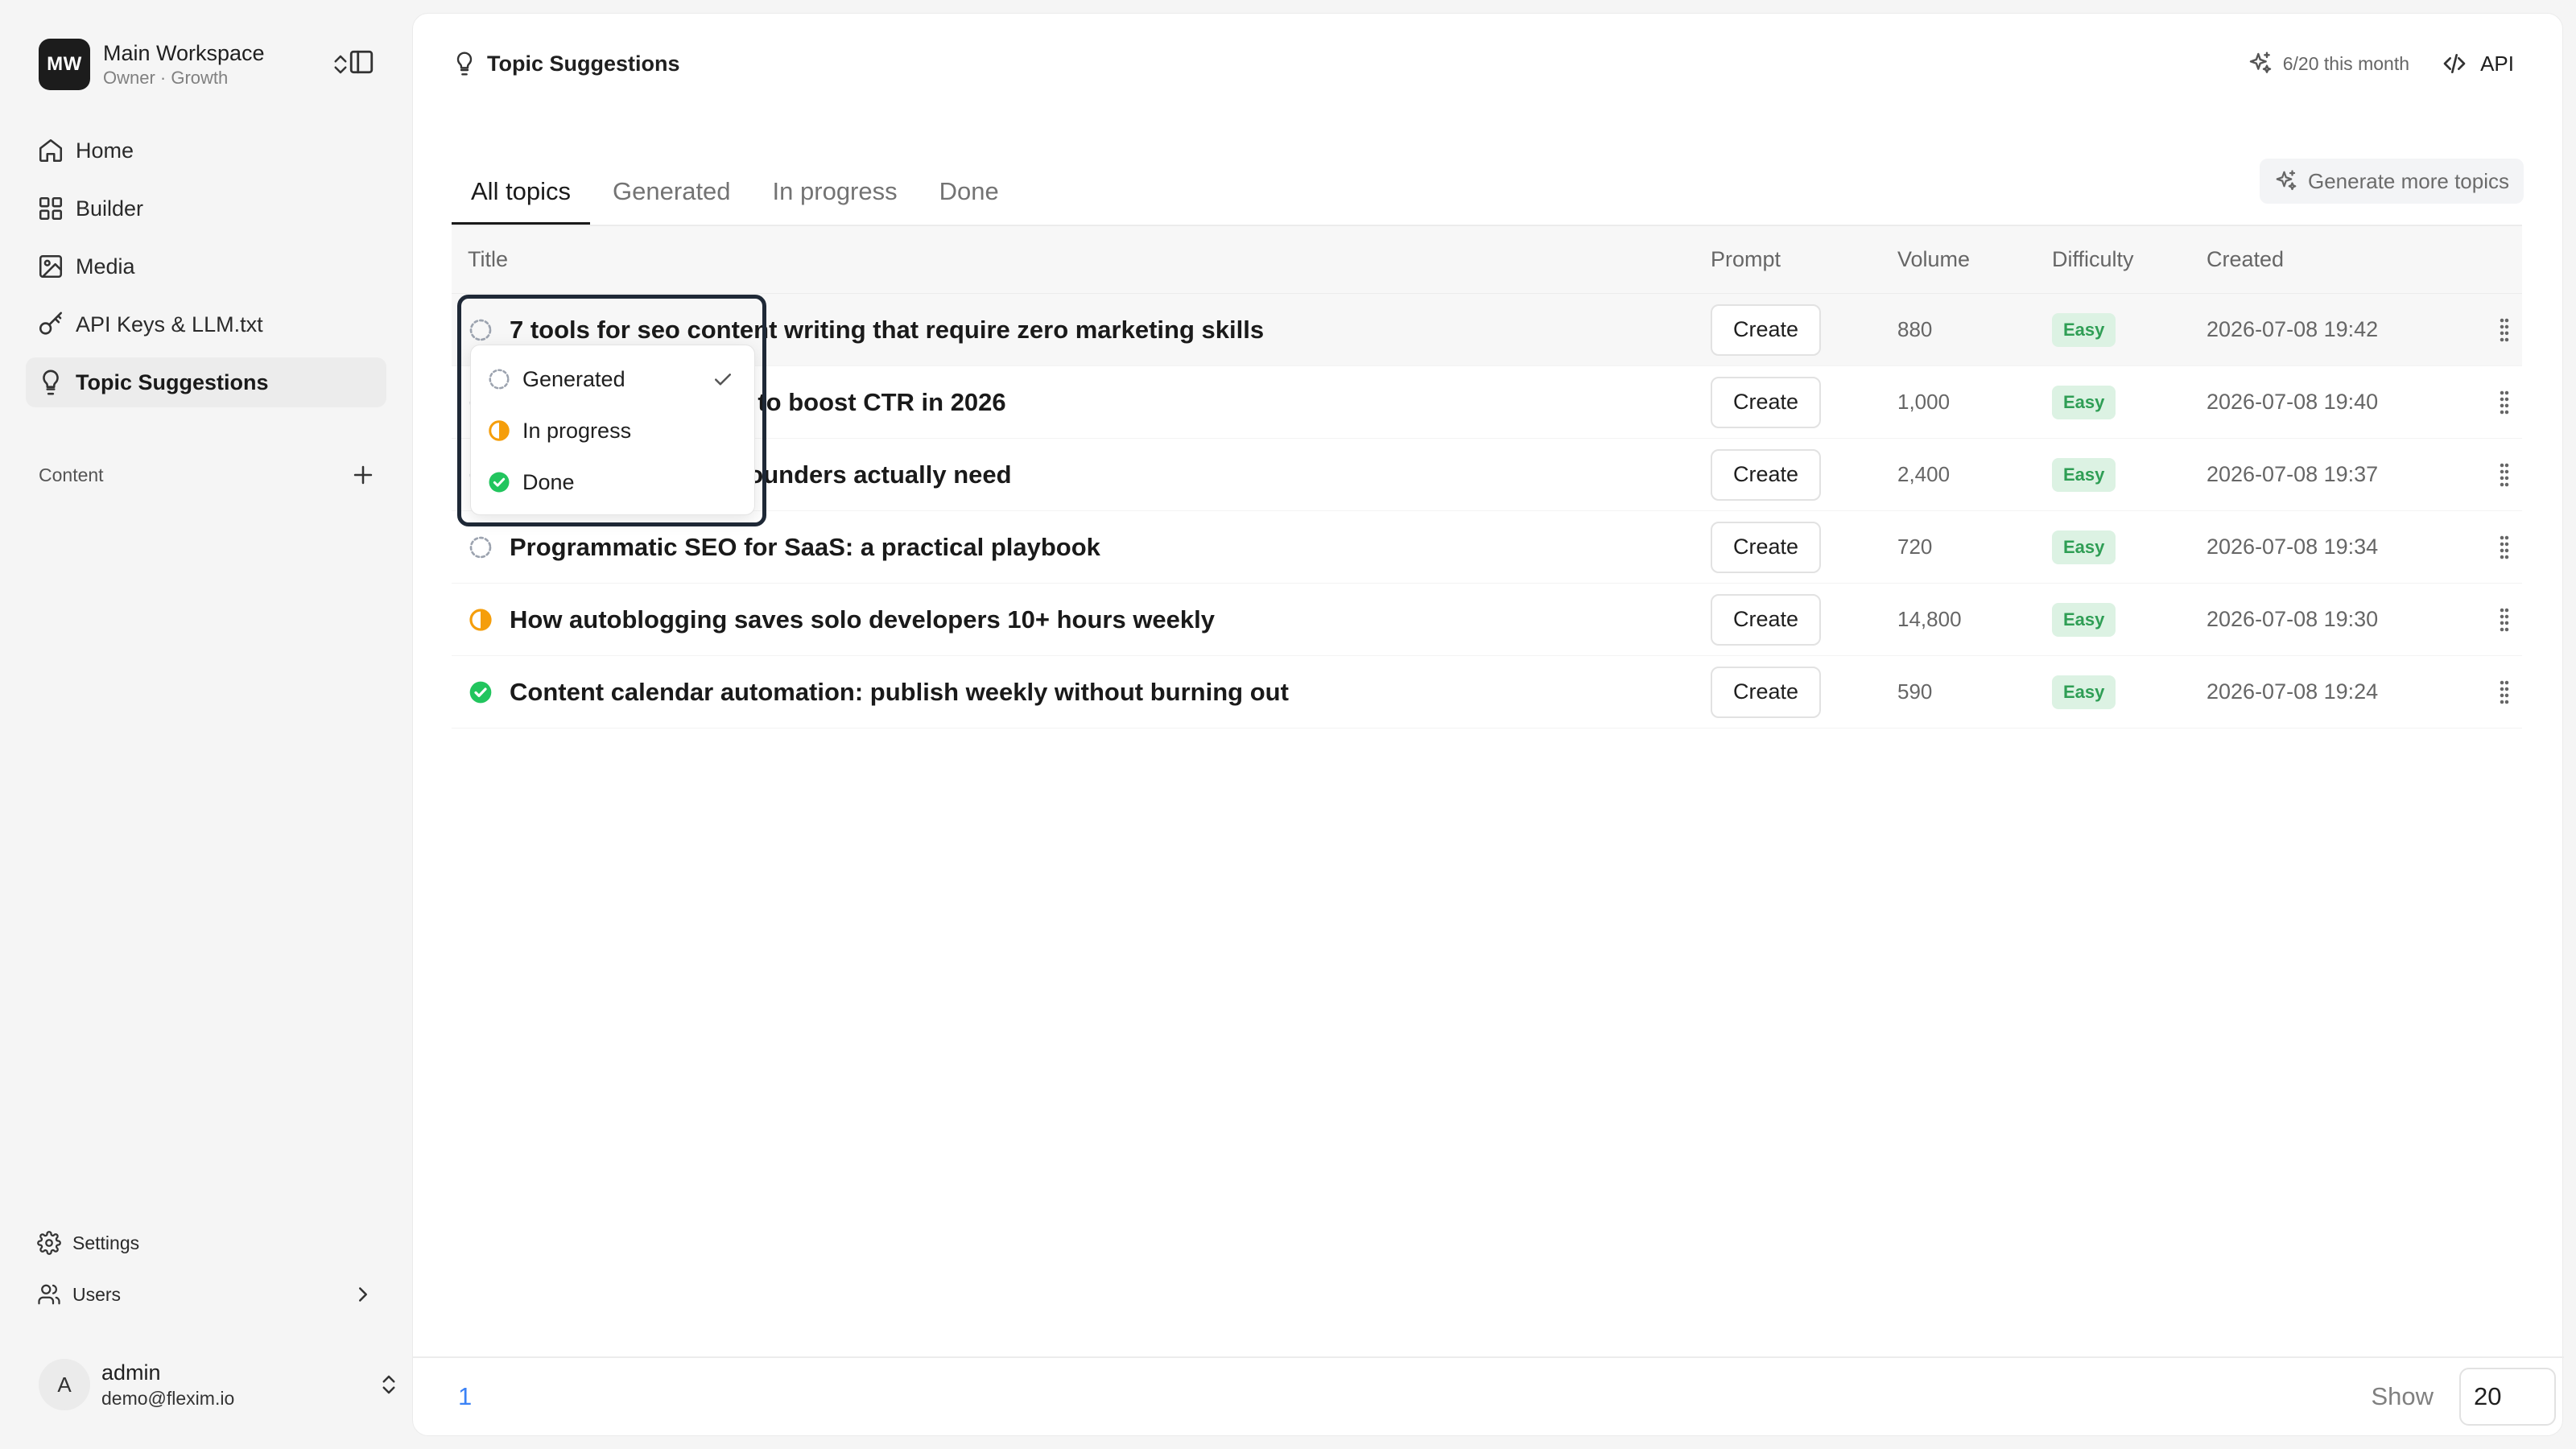  Describe the element at coordinates (2293, 402) in the screenshot. I see `cell-created: 2026-07-08 19:40` at that location.